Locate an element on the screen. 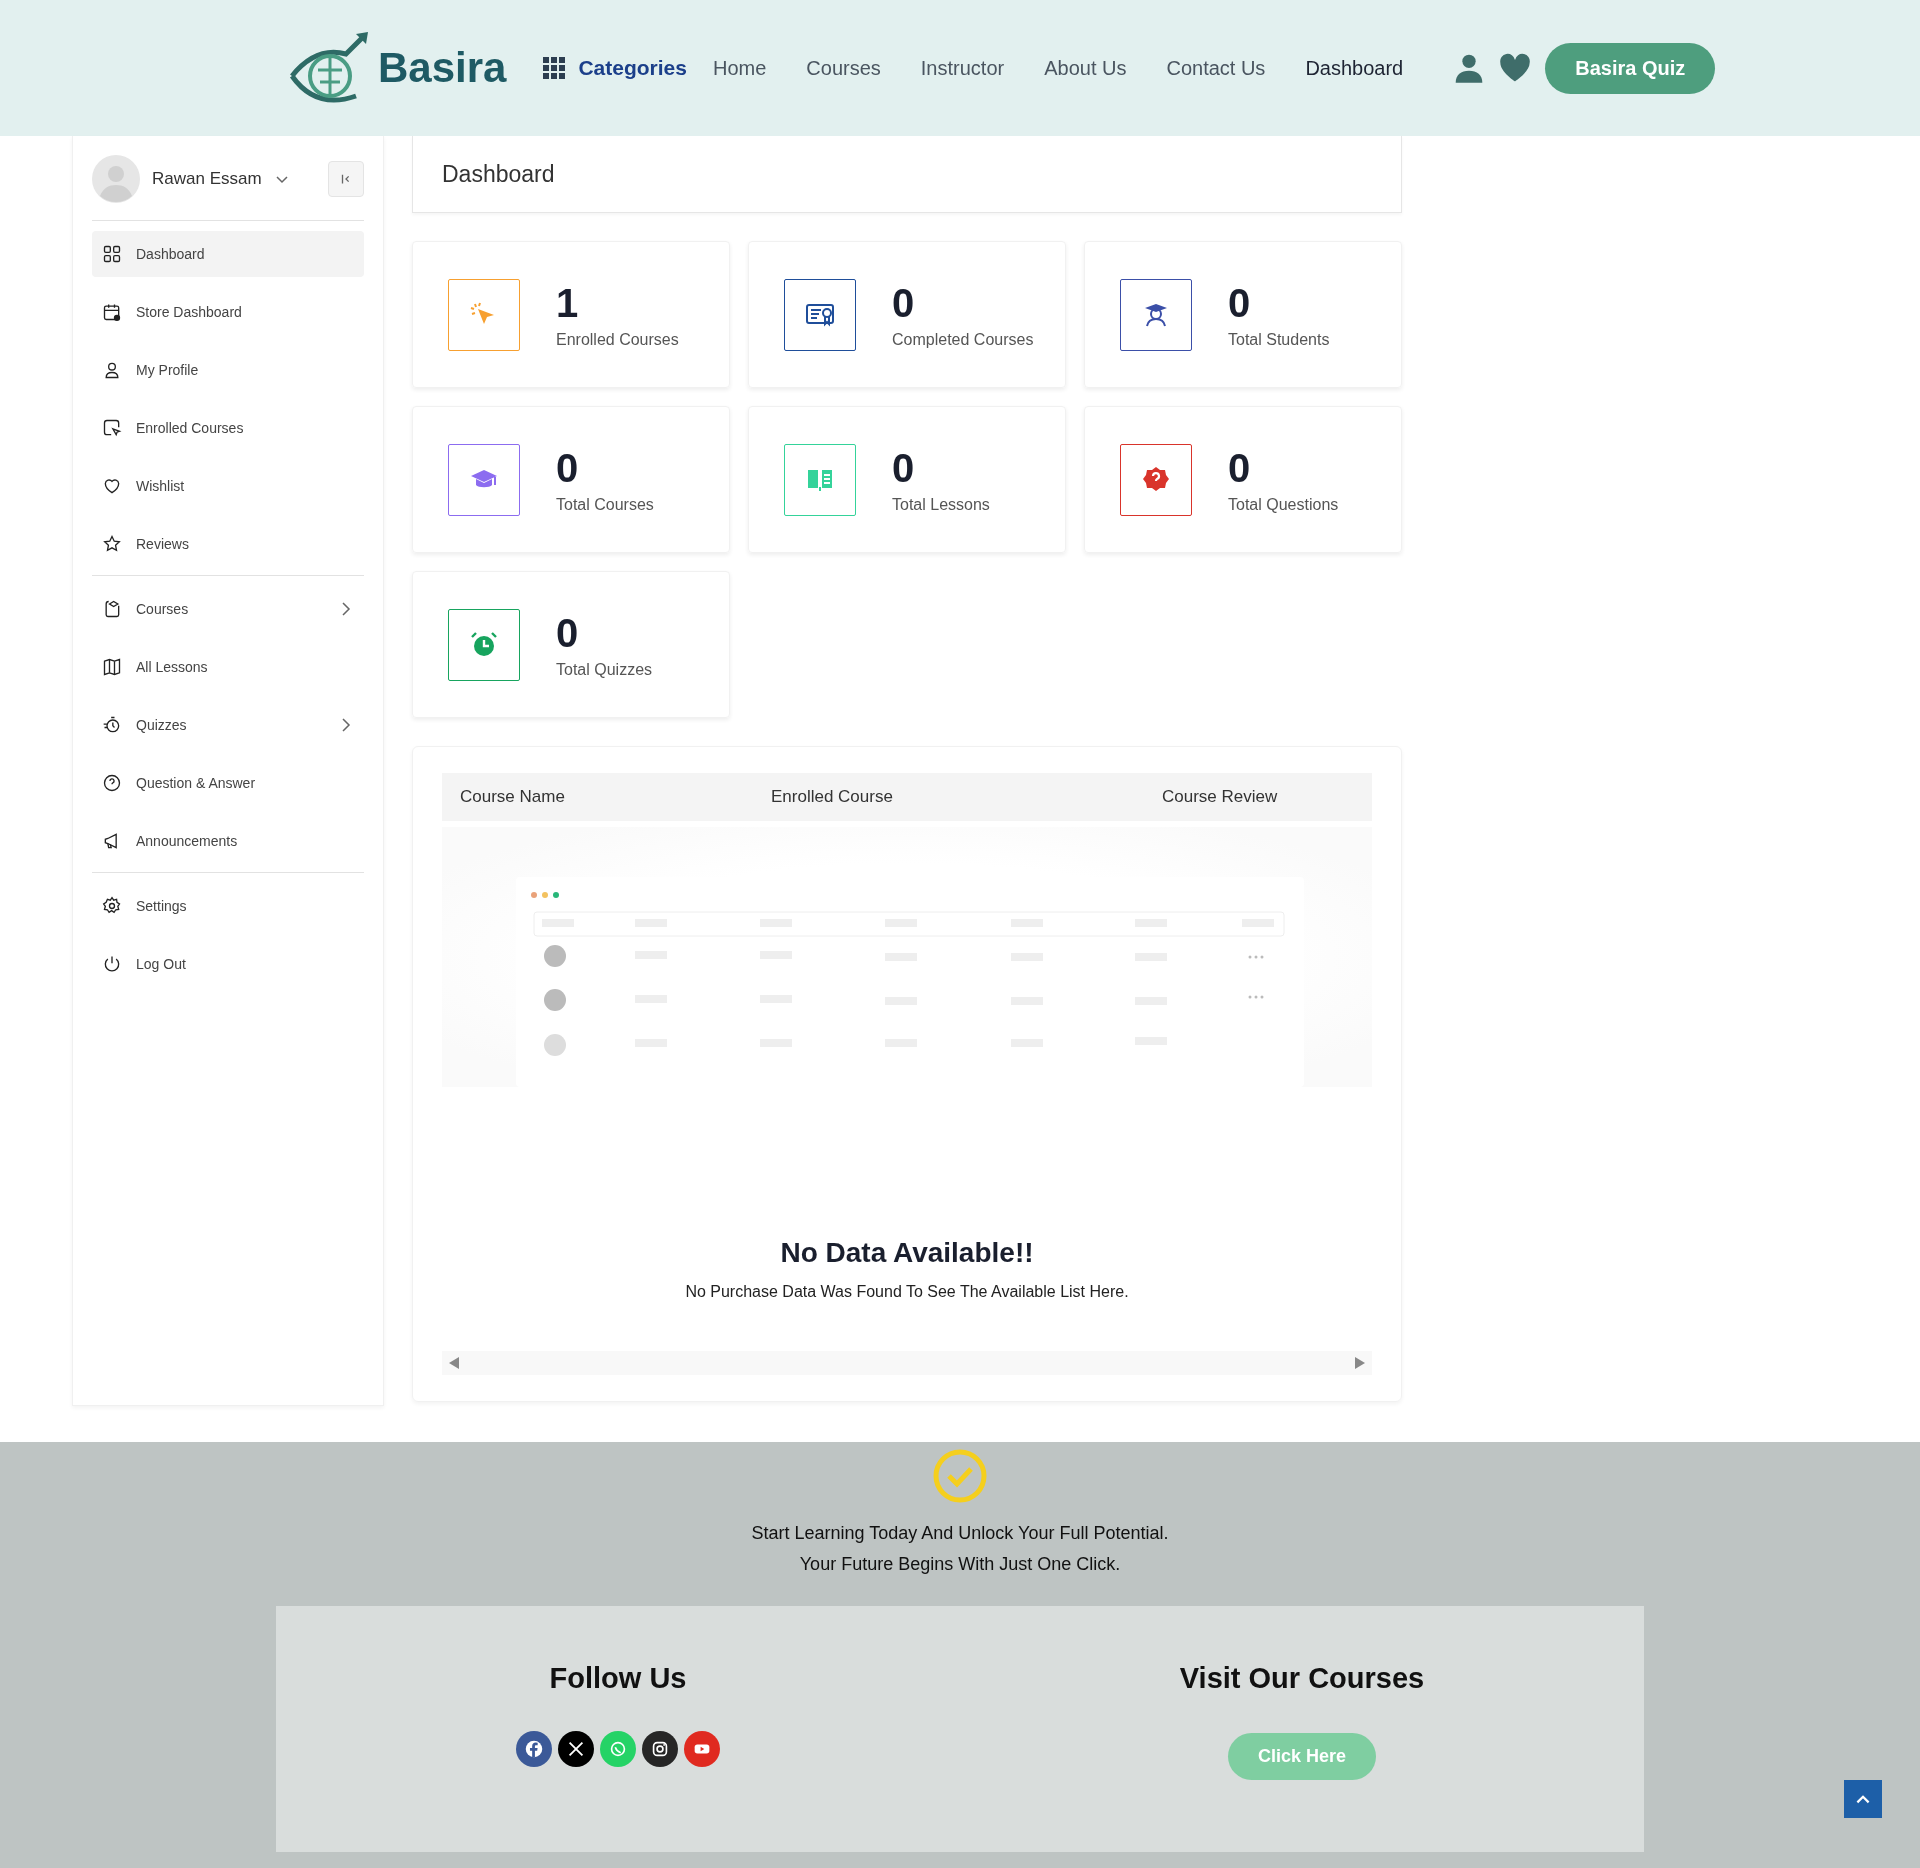 The image size is (1920, 1868). stat-label: Total Lessons is located at coordinates (941, 504).